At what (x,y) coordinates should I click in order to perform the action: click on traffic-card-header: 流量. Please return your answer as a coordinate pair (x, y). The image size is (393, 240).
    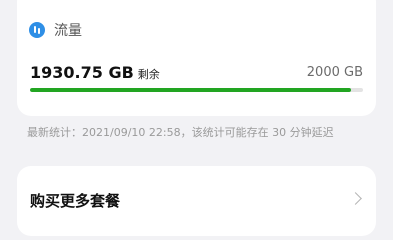
    Looking at the image, I should click on (55, 30).